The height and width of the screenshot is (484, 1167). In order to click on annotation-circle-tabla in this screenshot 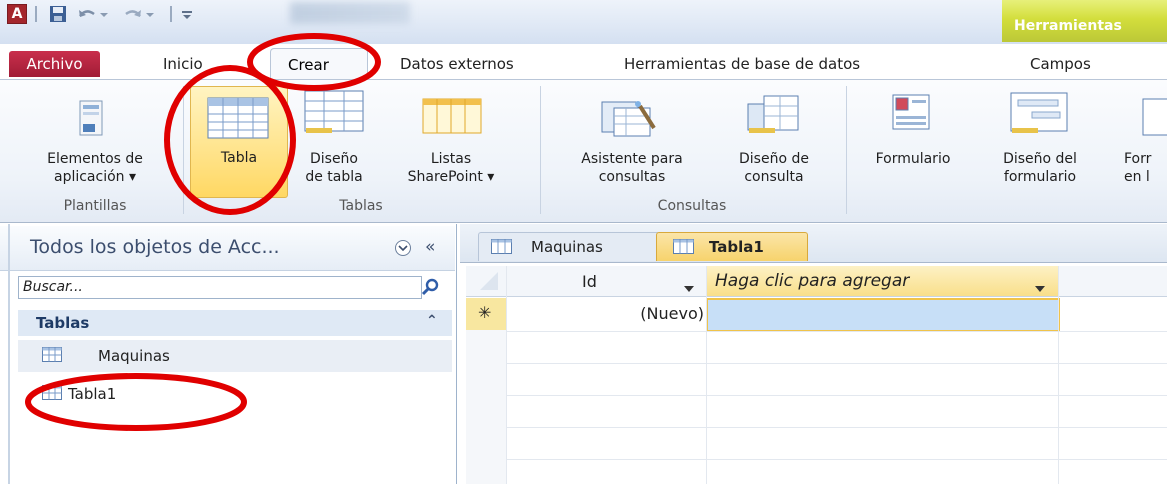, I will do `click(230, 140)`.